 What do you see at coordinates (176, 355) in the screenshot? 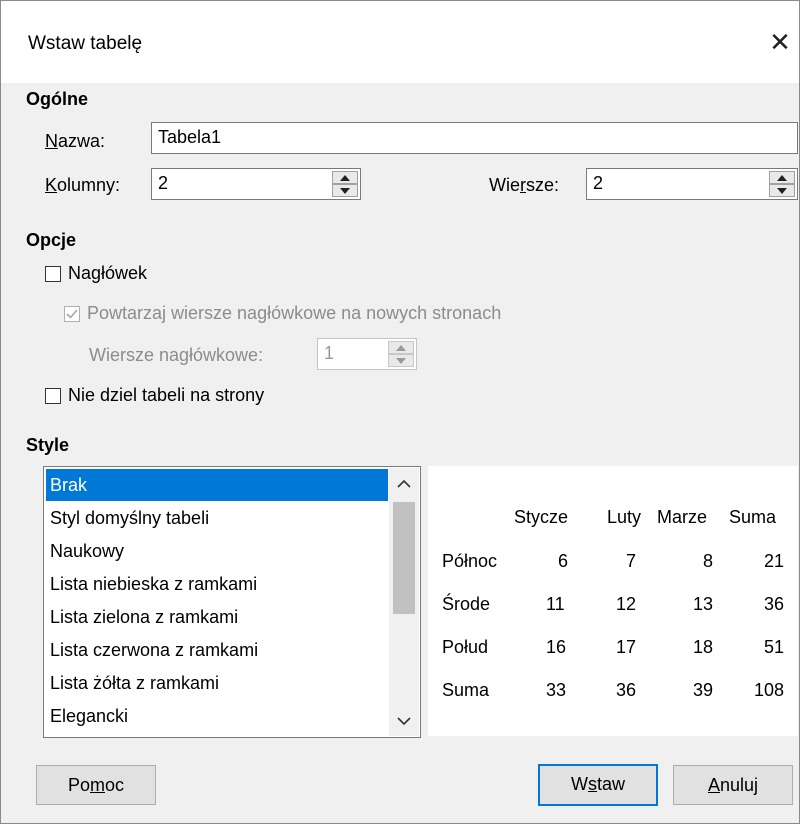
I see `heading-rows-label: Wiersze nagłówkowe:` at bounding box center [176, 355].